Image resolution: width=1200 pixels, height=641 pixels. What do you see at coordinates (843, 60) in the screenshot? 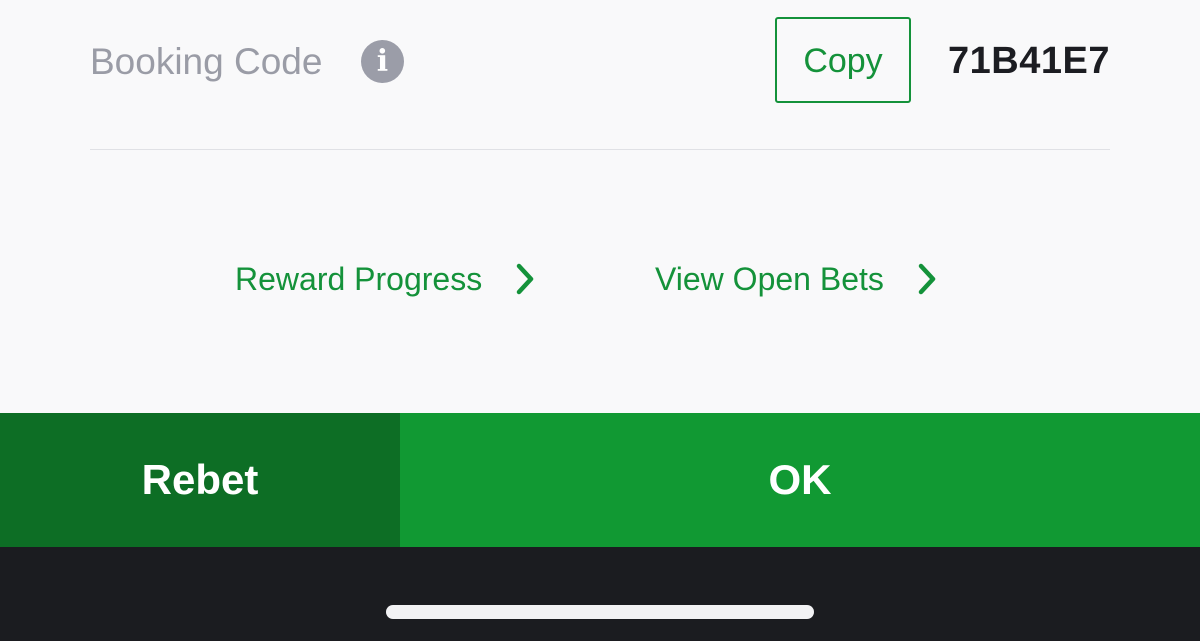
I see `copy-button: Copy` at bounding box center [843, 60].